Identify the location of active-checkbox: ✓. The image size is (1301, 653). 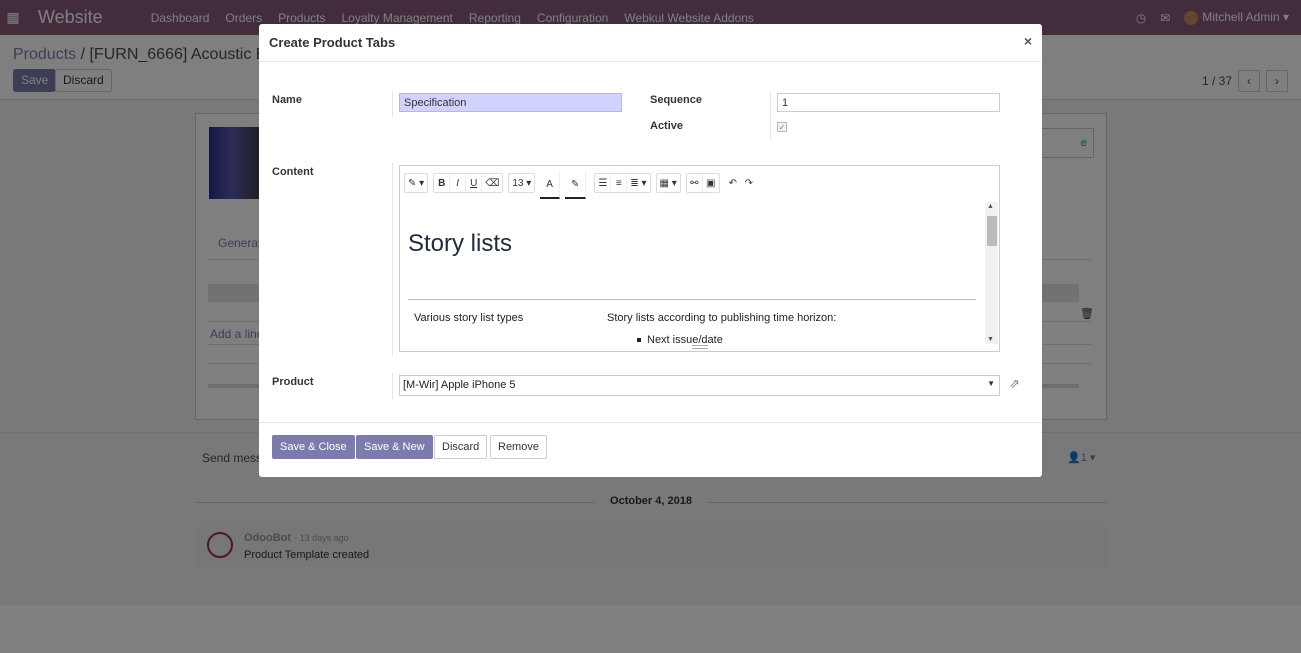
(782, 127).